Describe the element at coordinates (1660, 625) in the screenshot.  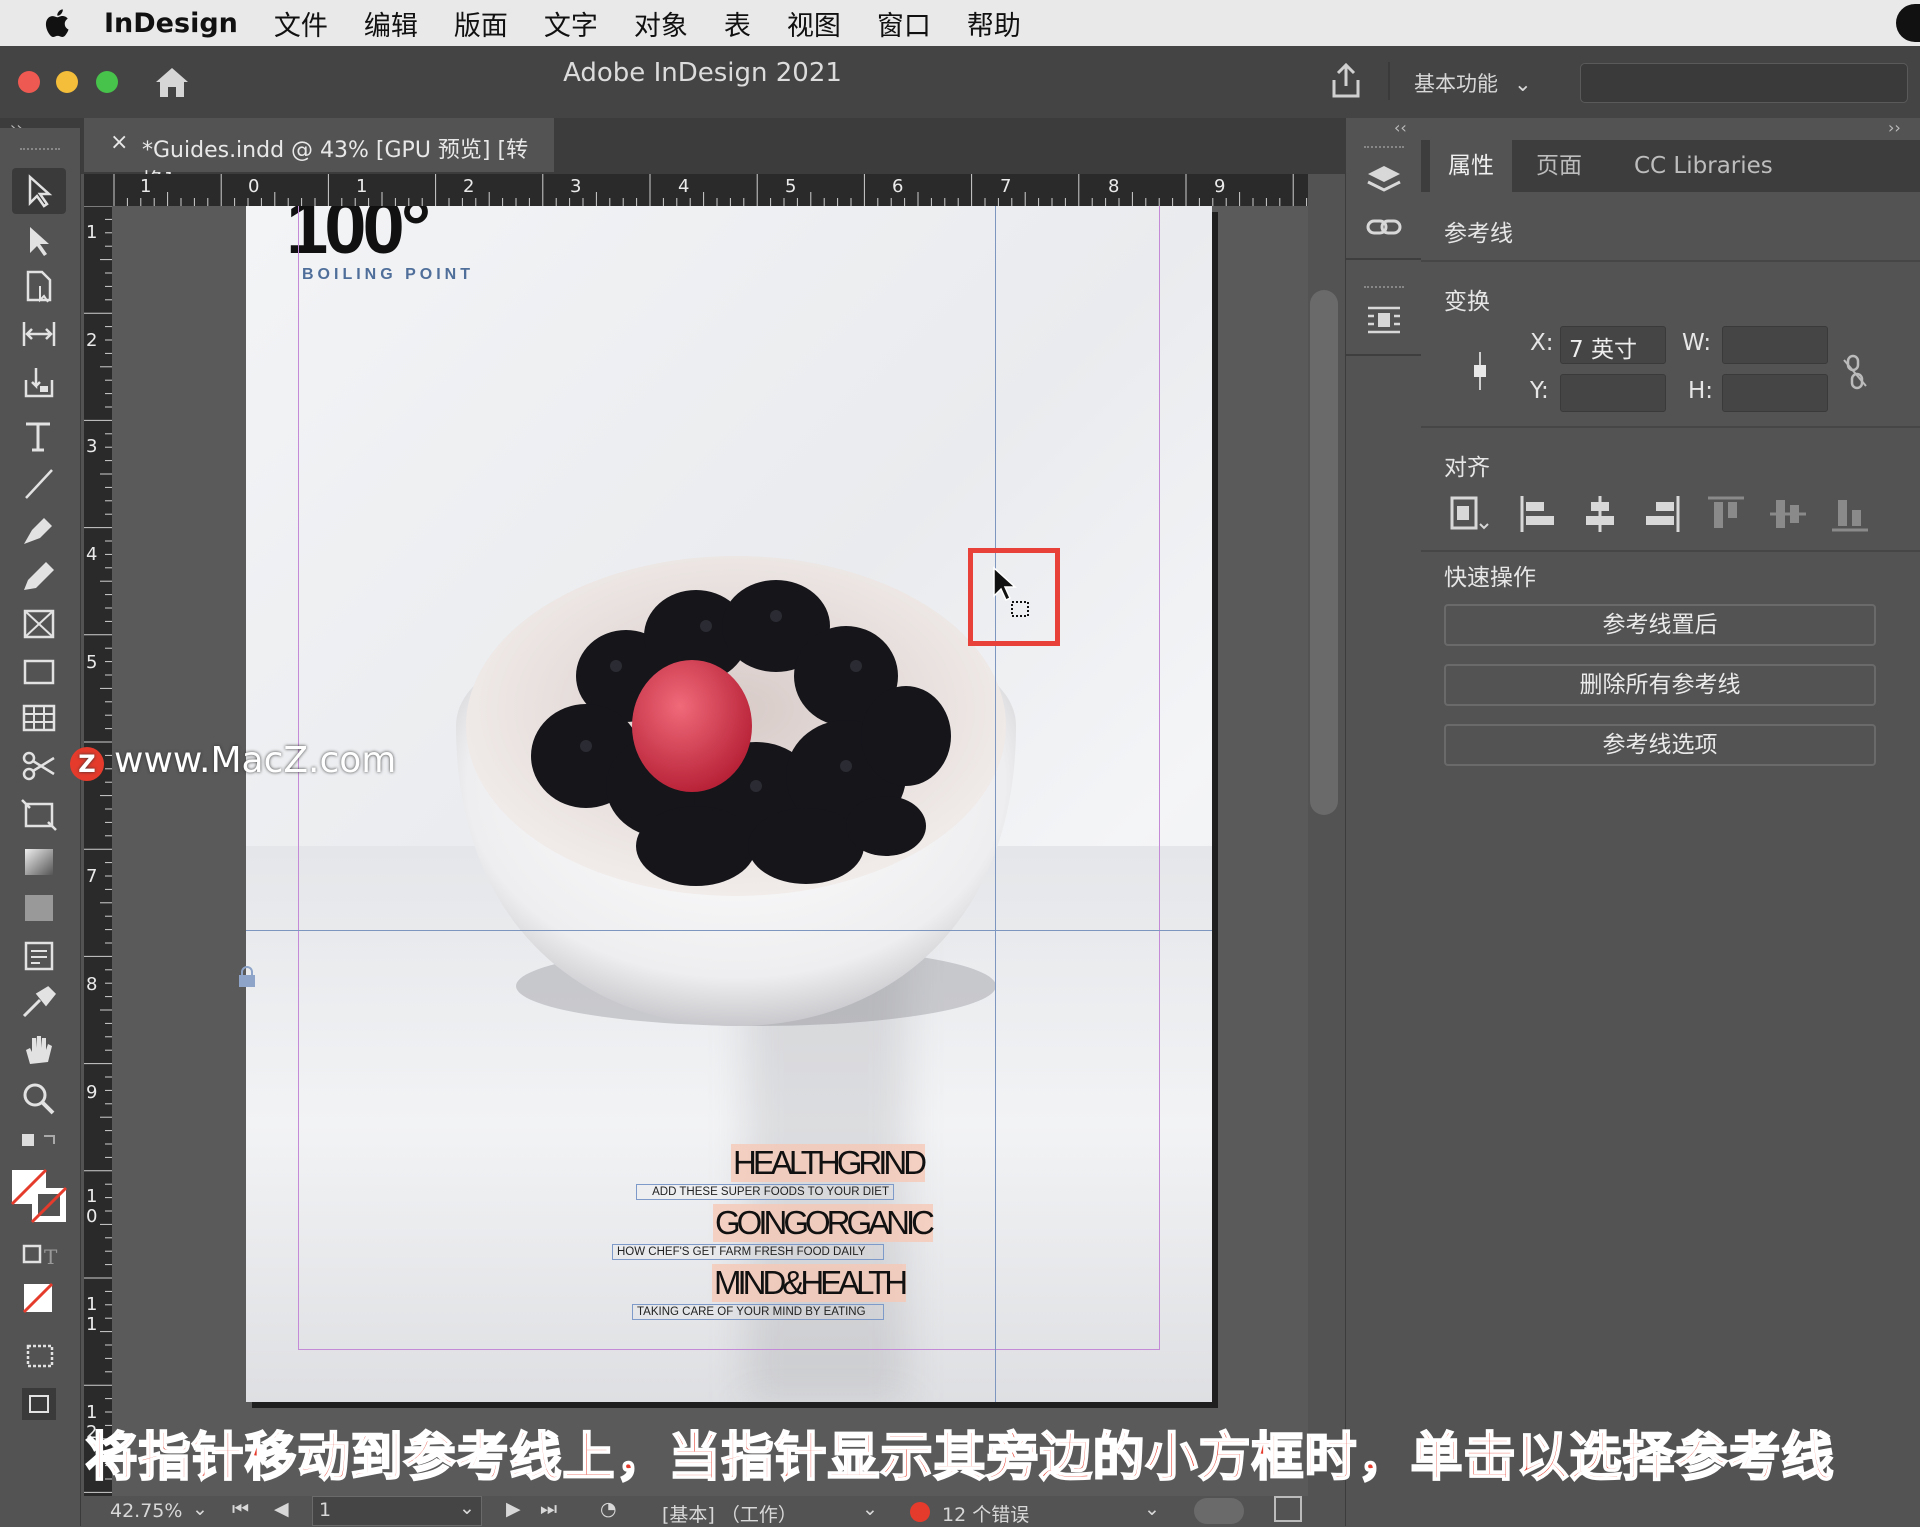
I see `send-guides-to-back-button: 参考线置后` at that location.